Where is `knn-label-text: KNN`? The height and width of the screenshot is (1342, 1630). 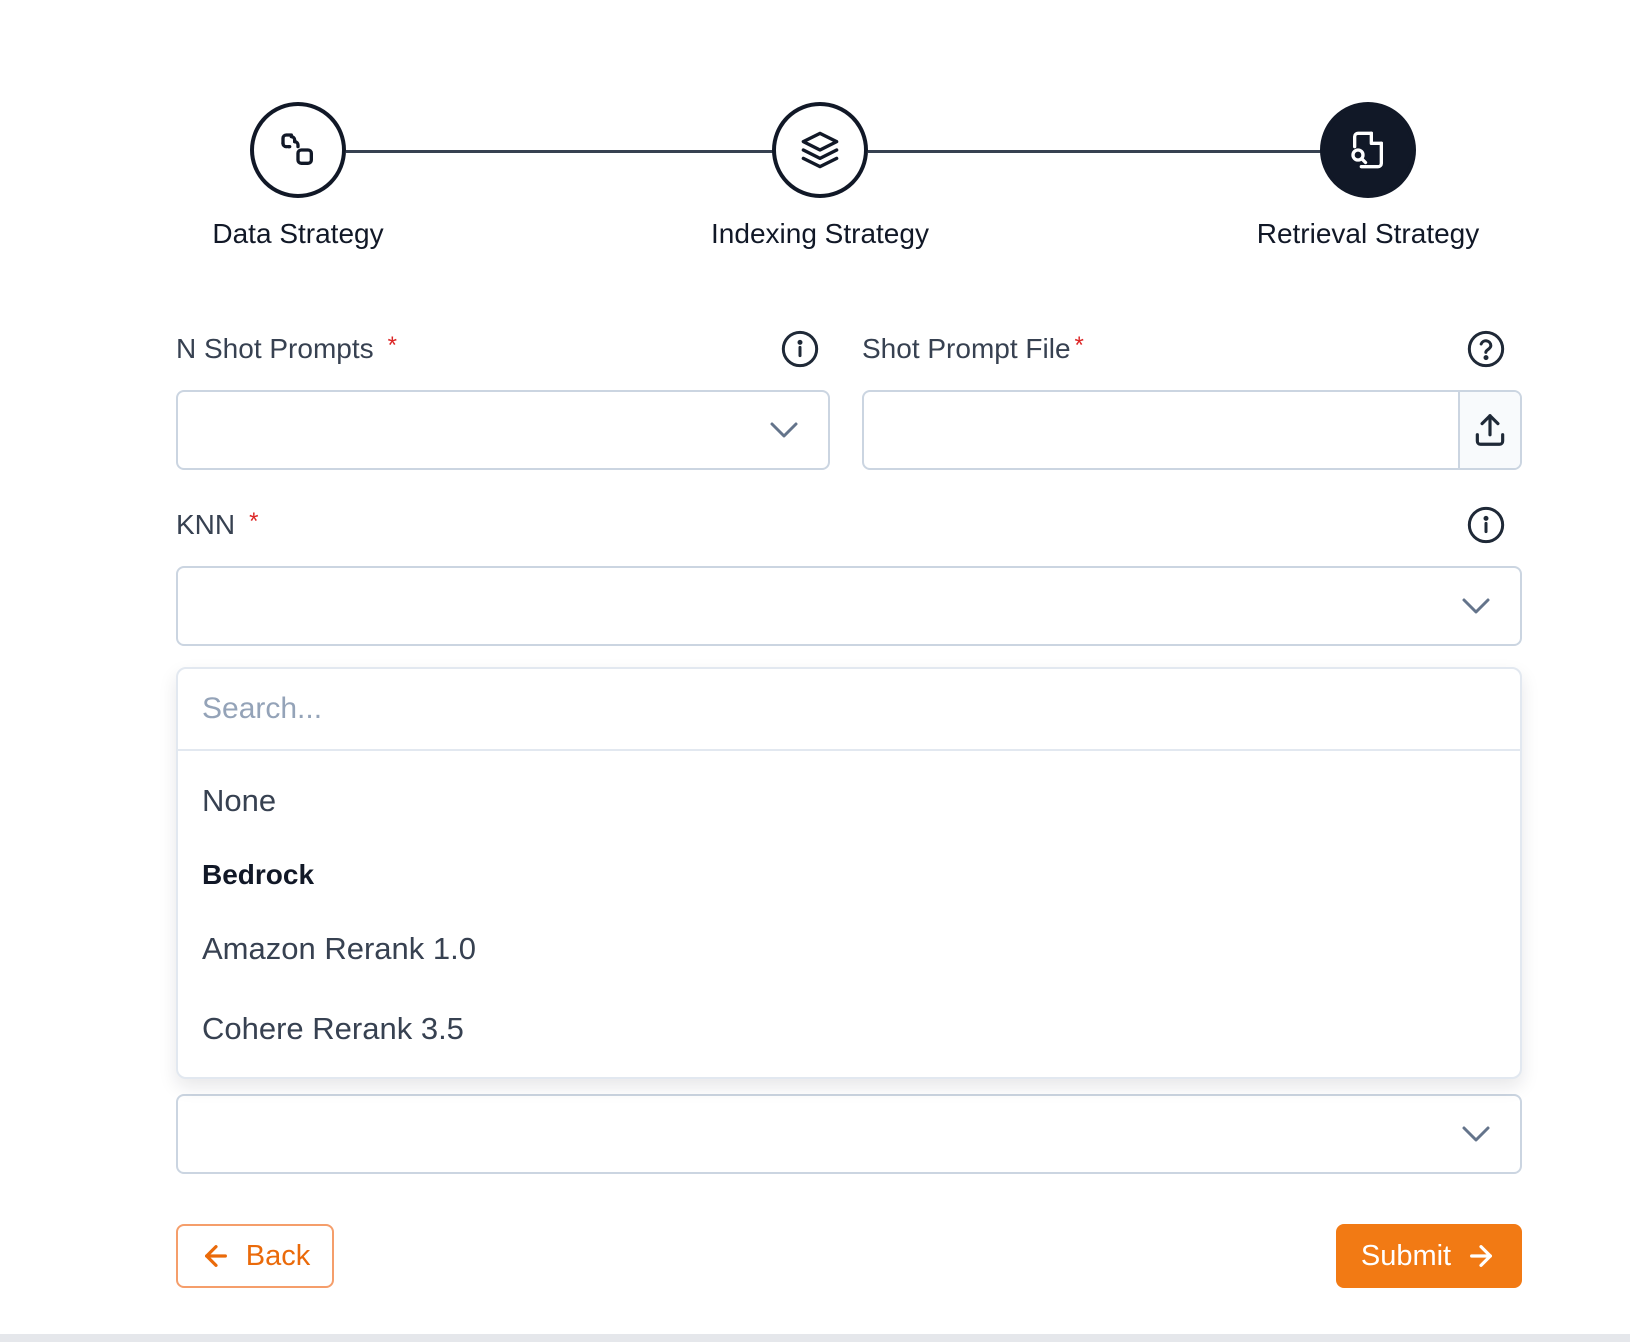
knn-label-text: KNN is located at coordinates (206, 524).